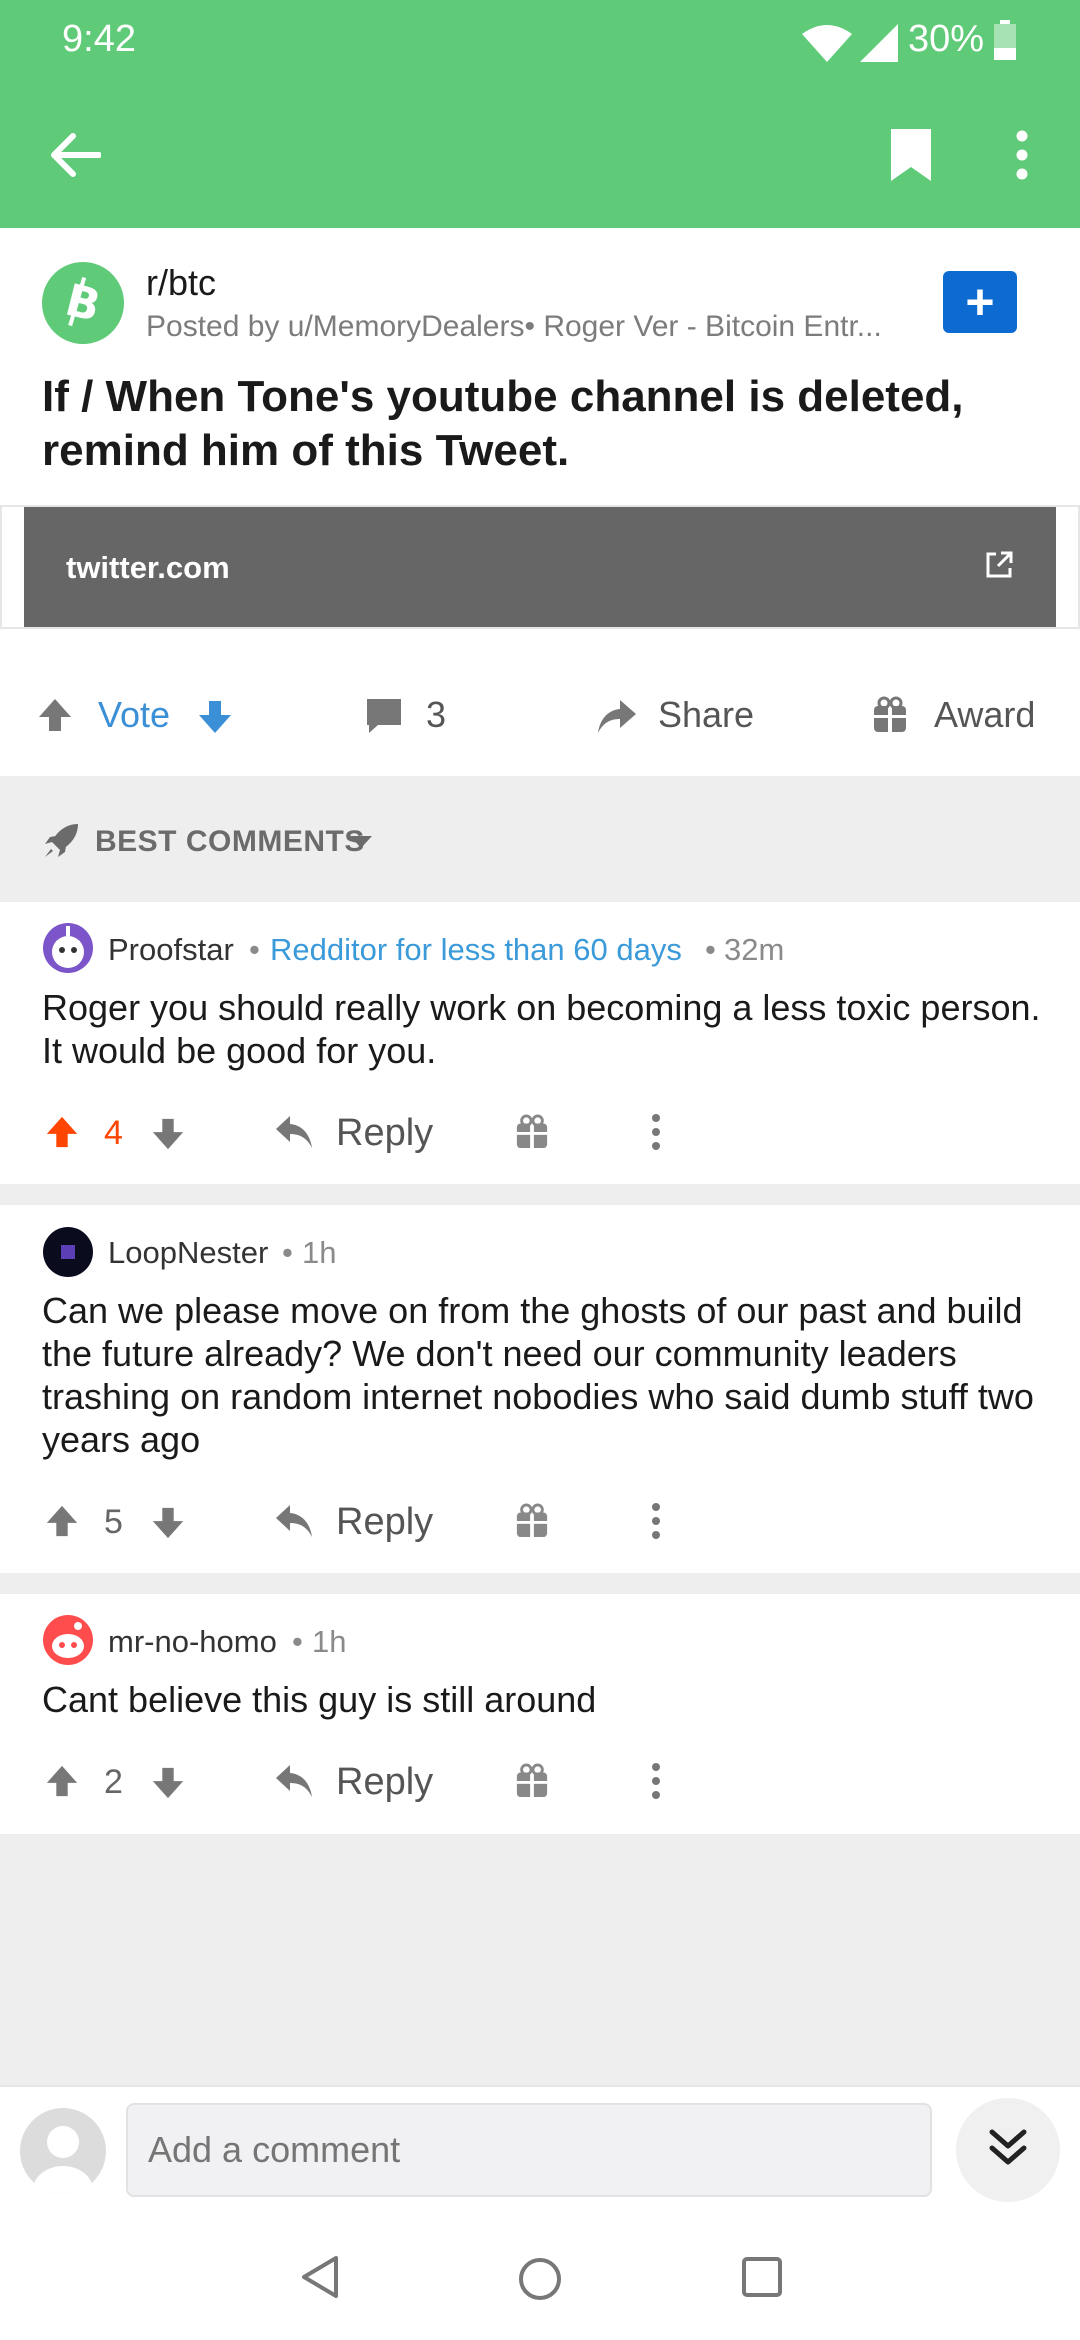 The height and width of the screenshot is (2340, 1080). I want to click on nav-back-icon, so click(320, 2279).